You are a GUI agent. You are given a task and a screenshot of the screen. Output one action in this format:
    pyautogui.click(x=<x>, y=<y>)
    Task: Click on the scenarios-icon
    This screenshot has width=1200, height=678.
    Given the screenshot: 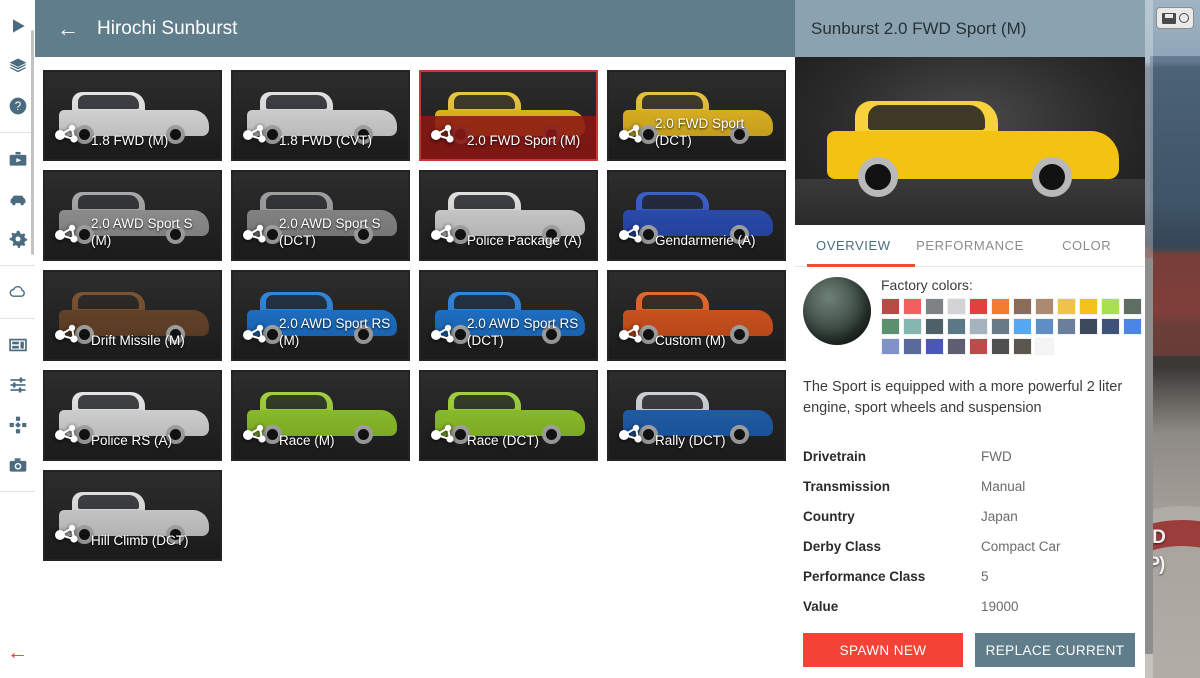 What is the action you would take?
    pyautogui.click(x=18, y=159)
    